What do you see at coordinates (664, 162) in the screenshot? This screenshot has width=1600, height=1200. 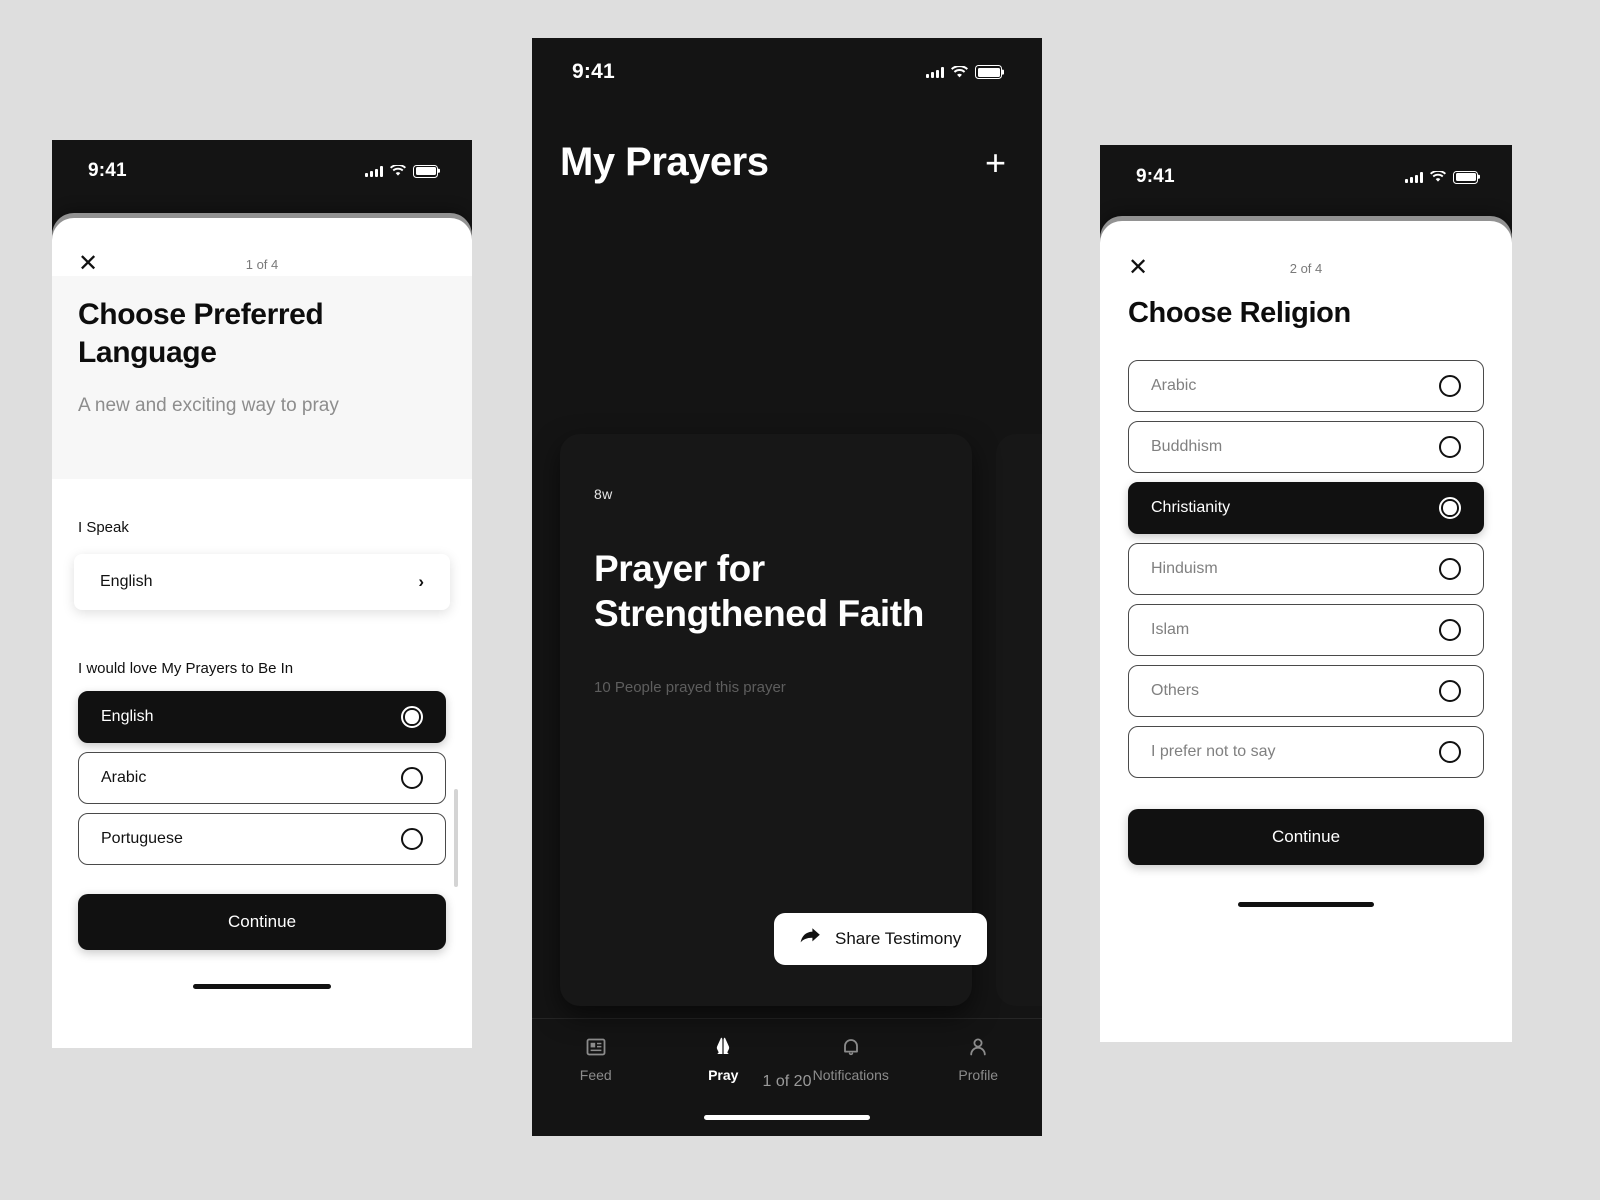 I see `page-title: My Prayers` at bounding box center [664, 162].